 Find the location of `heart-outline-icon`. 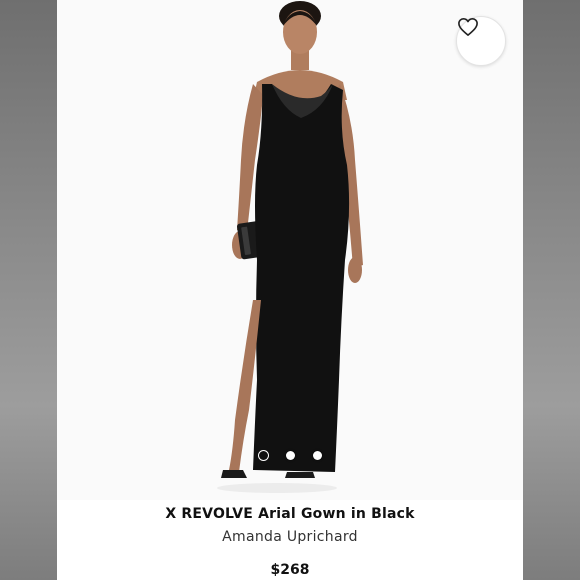

heart-outline-icon is located at coordinates (468, 27).